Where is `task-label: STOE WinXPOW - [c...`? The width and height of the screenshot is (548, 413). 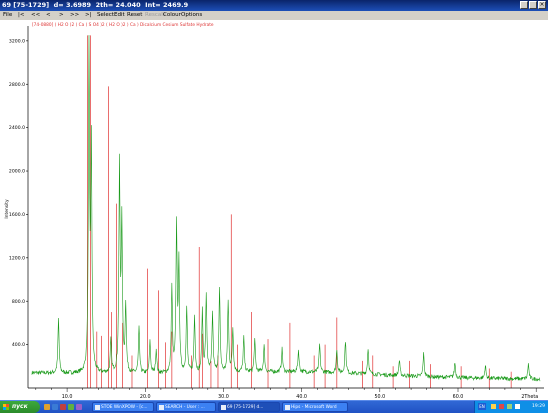
task-label: STOE WinXPOW - [c... is located at coordinates (124, 407).